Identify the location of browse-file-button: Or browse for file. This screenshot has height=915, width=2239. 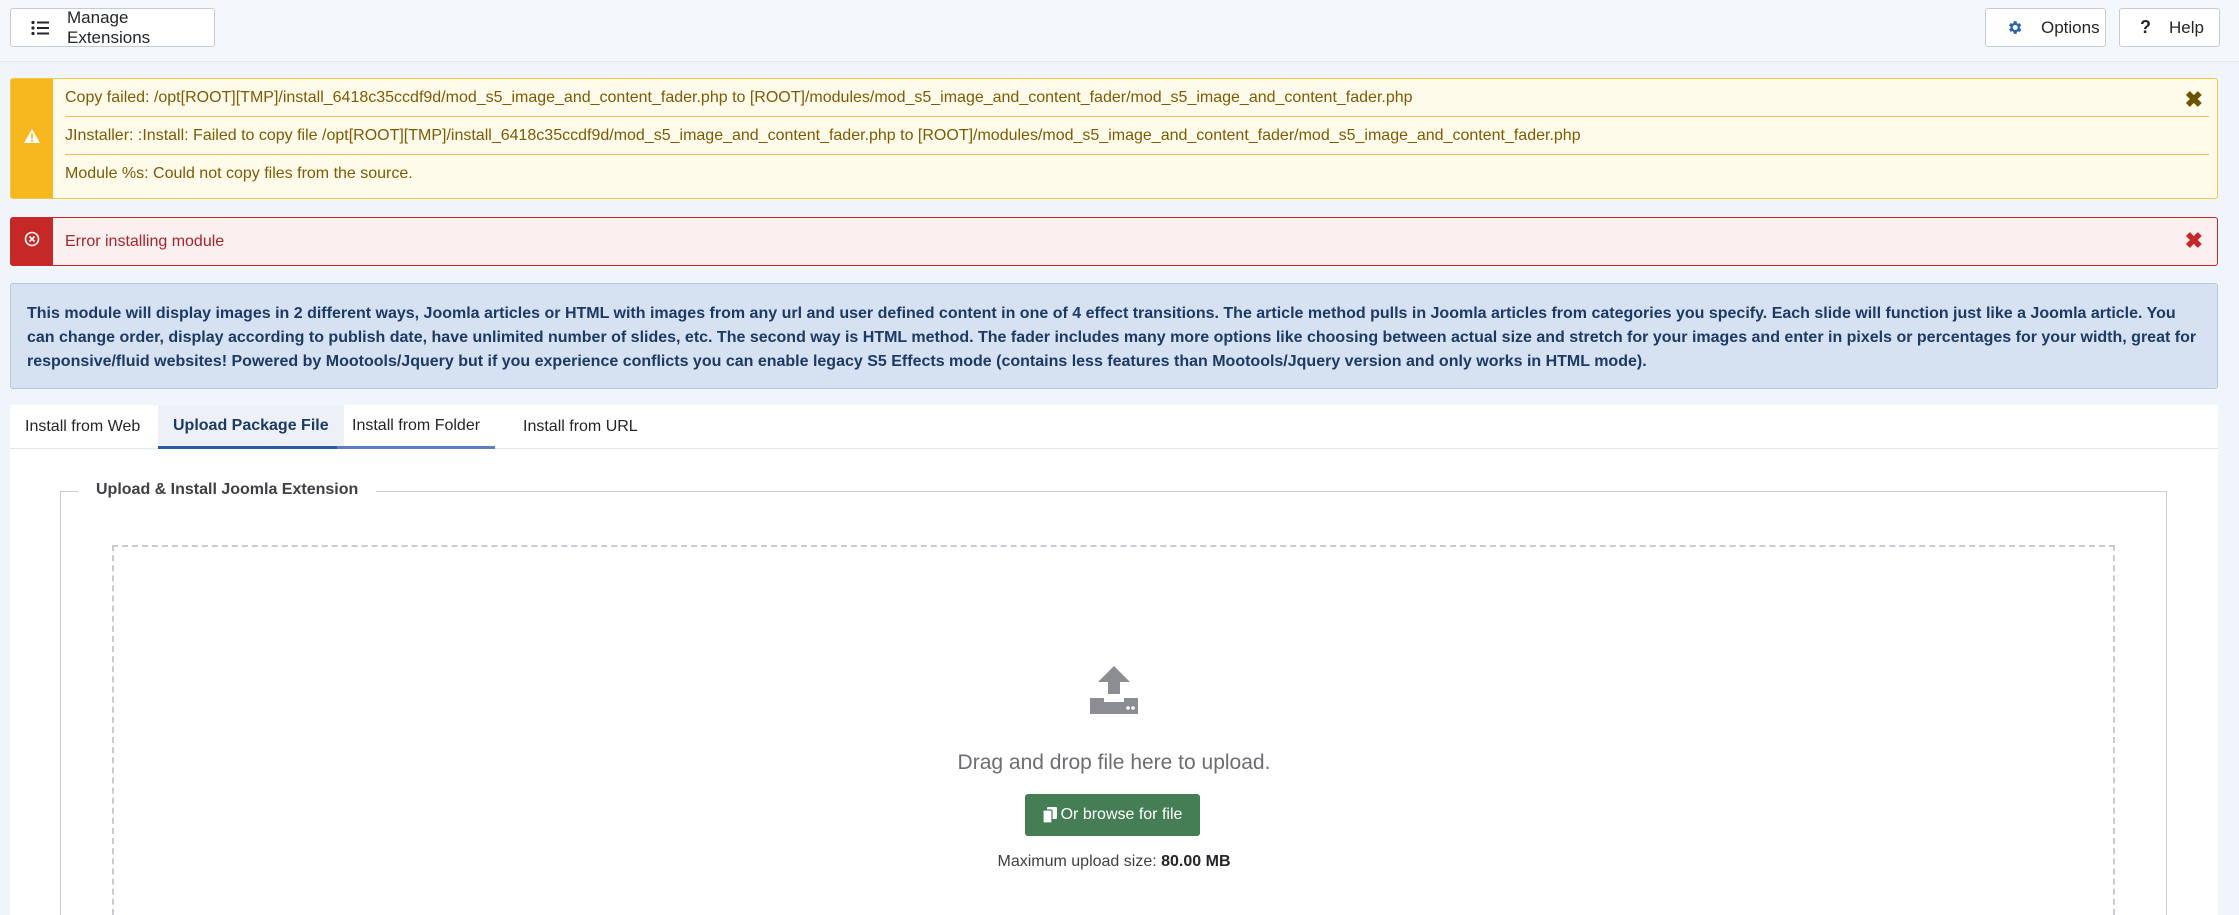
(1112, 815).